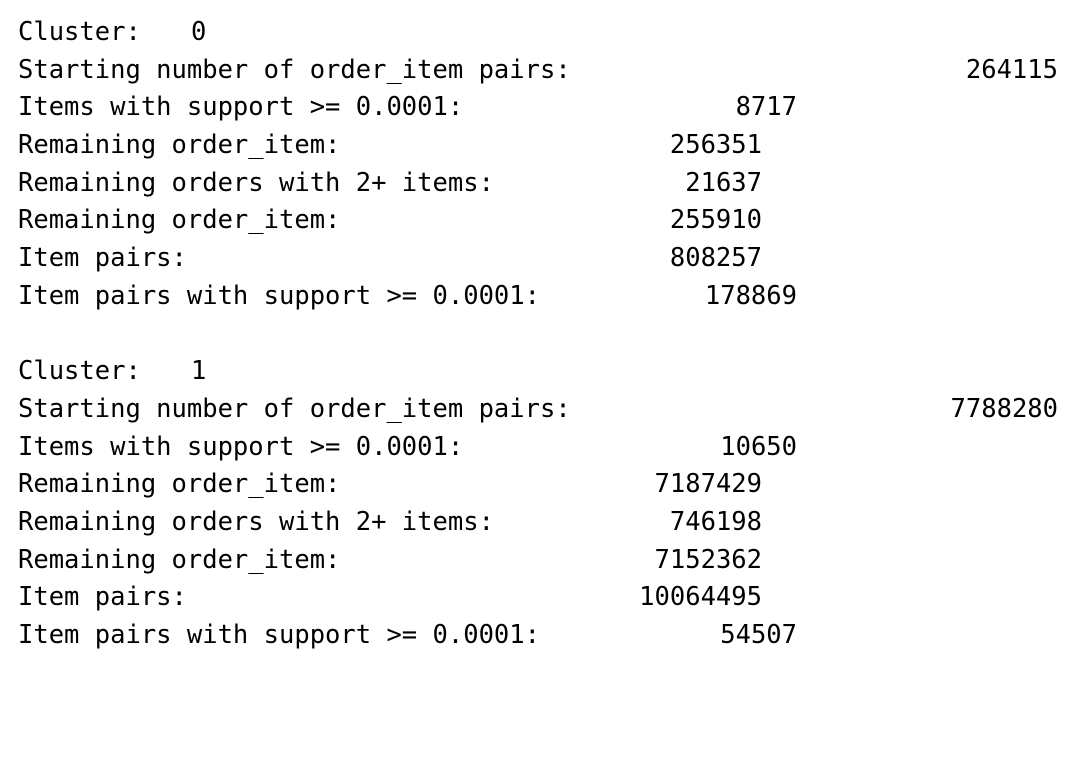 This screenshot has width=1065, height=768. What do you see at coordinates (700, 597) in the screenshot?
I see `row-value: 10064495` at bounding box center [700, 597].